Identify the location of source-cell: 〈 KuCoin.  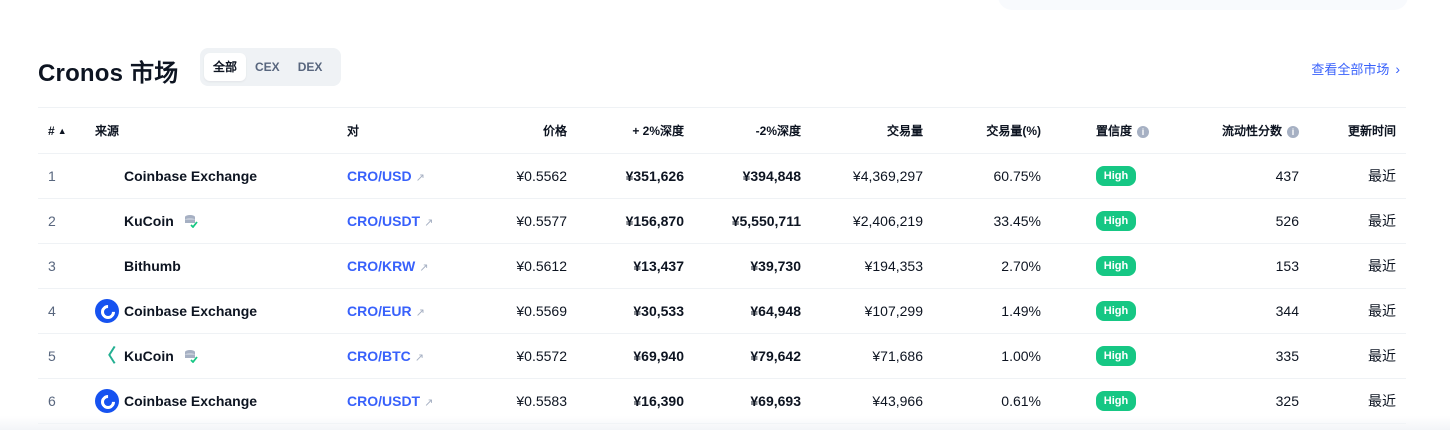
(221, 356).